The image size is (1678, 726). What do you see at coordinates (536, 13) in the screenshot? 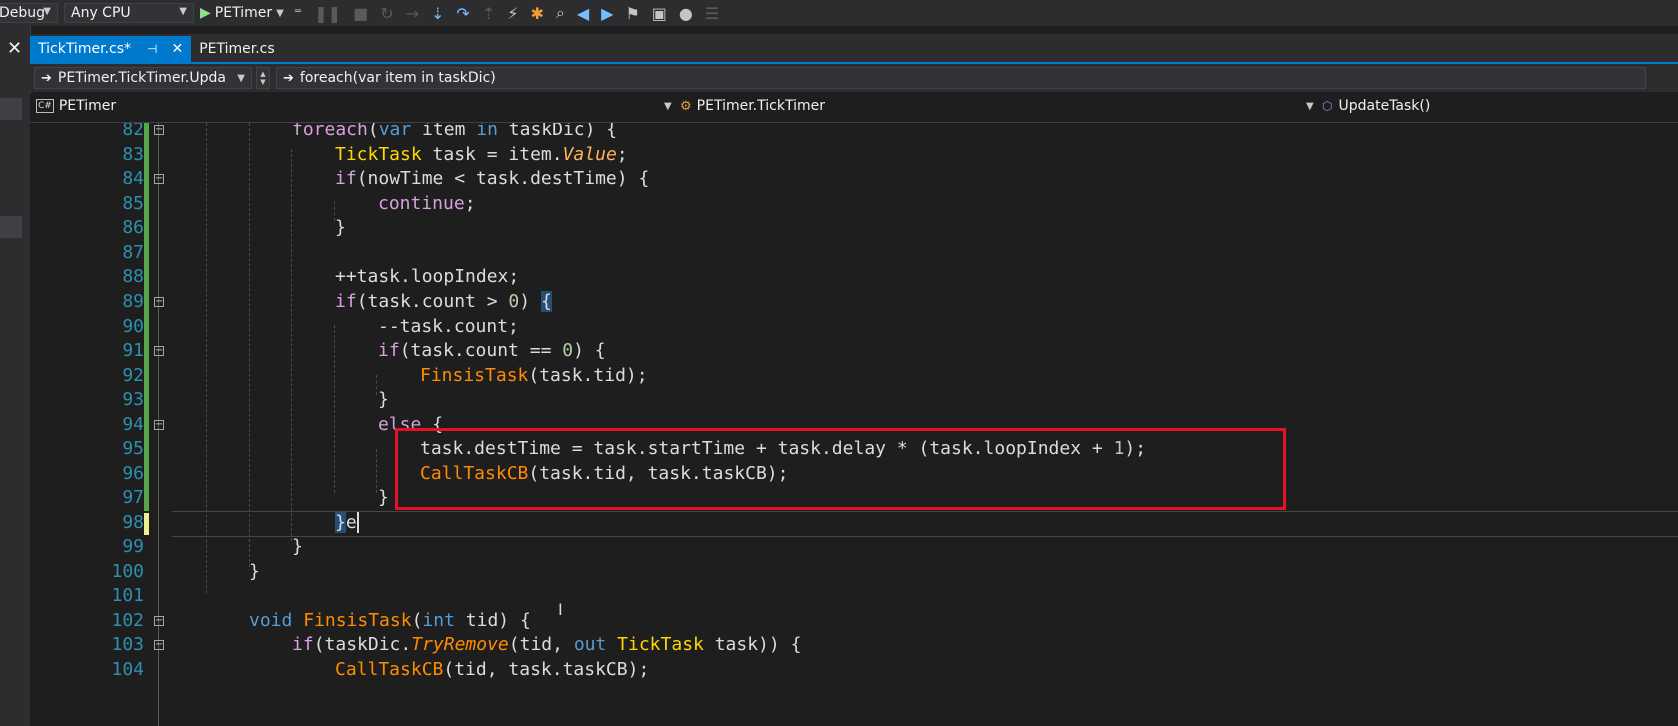
I see `diagnostic-icon: ✱` at bounding box center [536, 13].